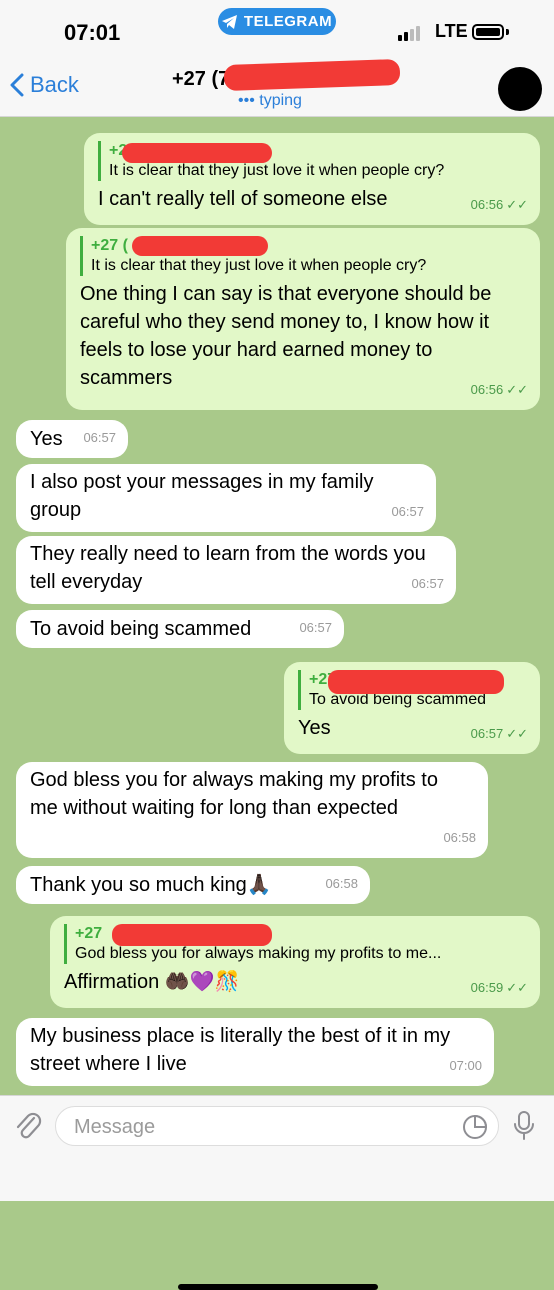 The height and width of the screenshot is (1290, 554). Describe the element at coordinates (409, 33) in the screenshot. I see `signal-icon` at that location.